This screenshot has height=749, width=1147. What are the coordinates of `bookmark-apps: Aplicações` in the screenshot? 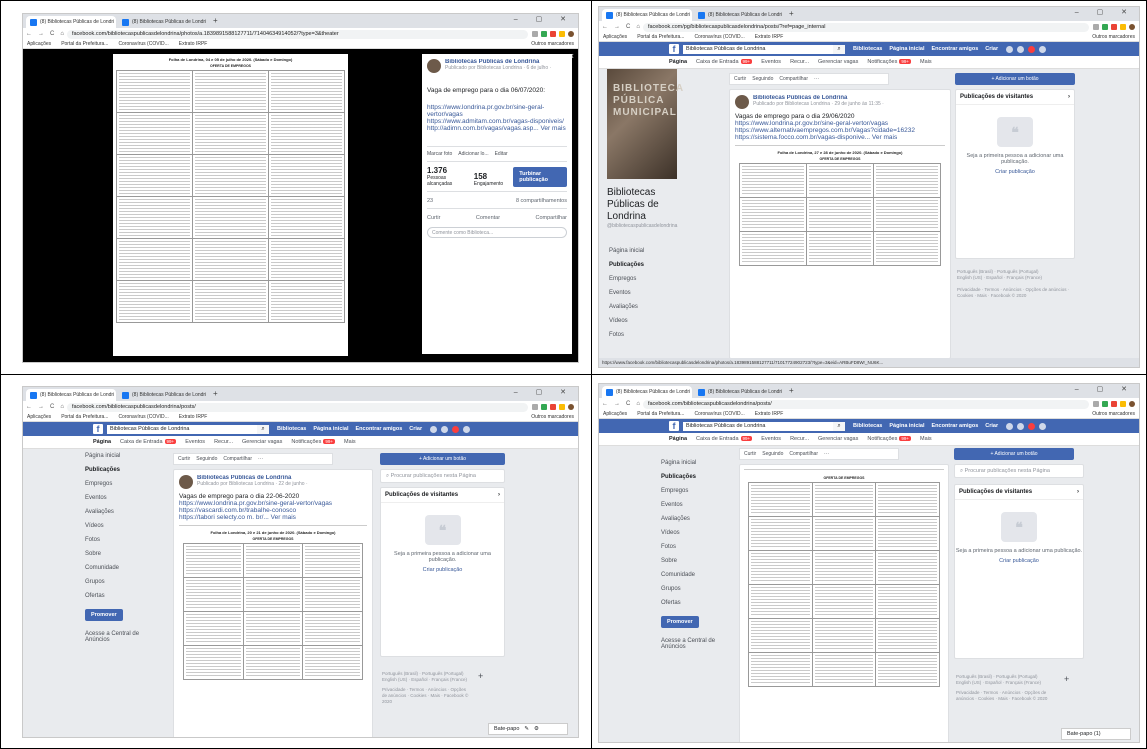 It's located at (39, 417).